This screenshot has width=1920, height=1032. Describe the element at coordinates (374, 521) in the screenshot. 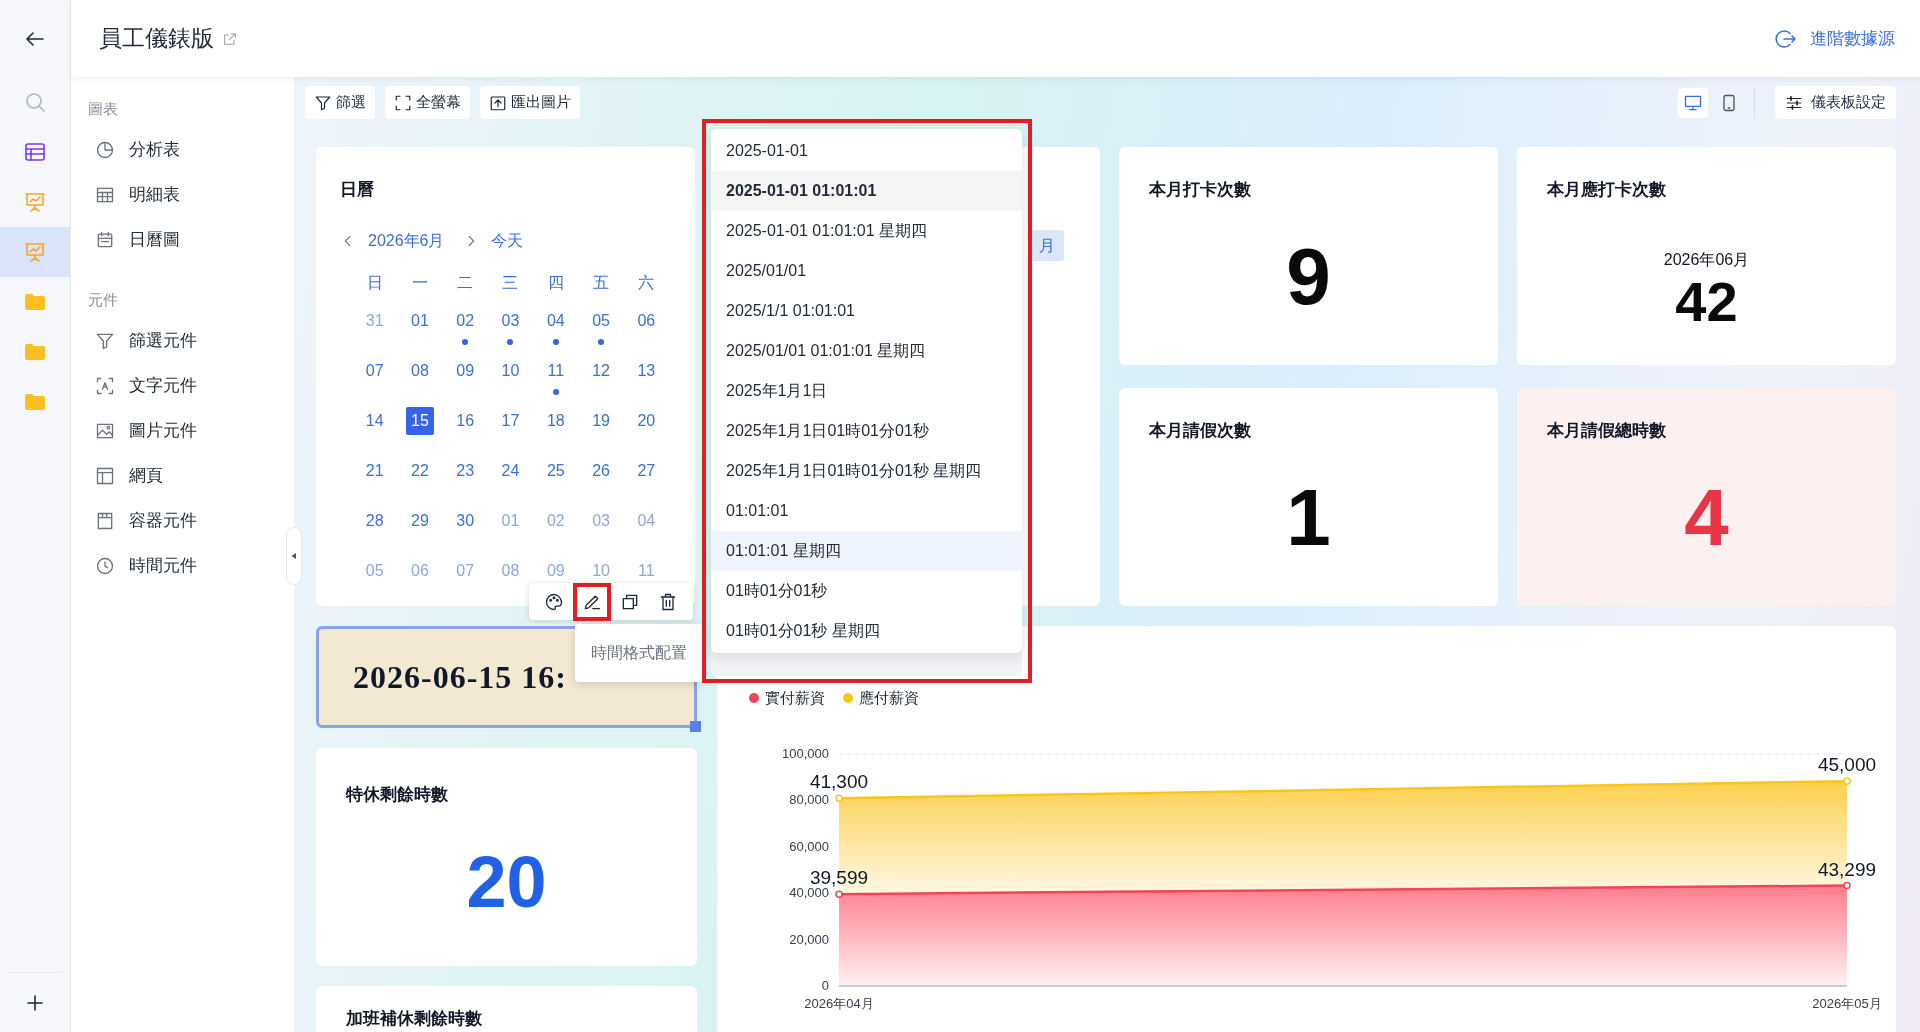

I see `calendar-day: 28` at that location.